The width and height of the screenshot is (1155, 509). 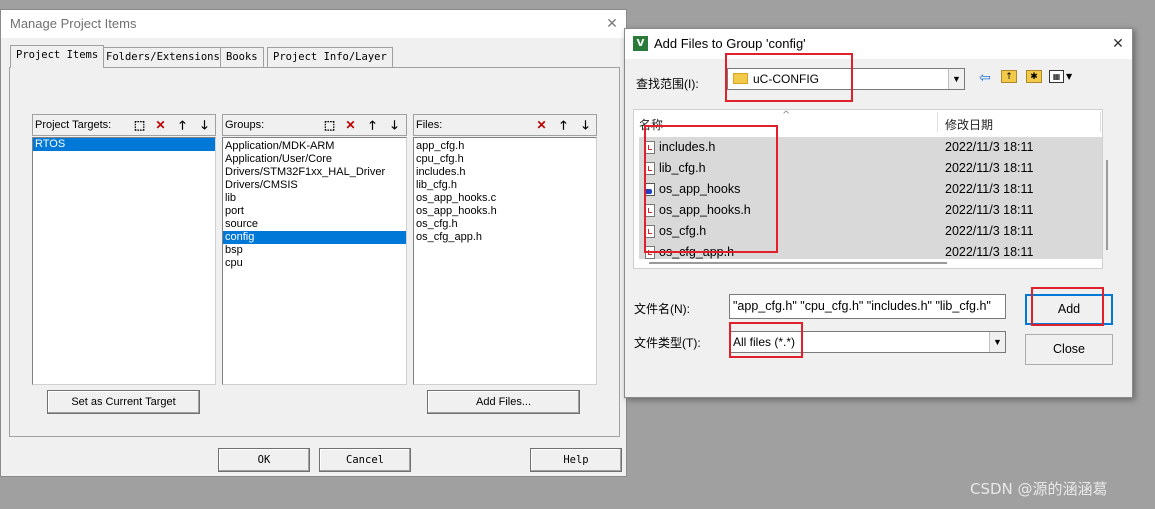 What do you see at coordinates (740, 78) in the screenshot?
I see `folder-icon` at bounding box center [740, 78].